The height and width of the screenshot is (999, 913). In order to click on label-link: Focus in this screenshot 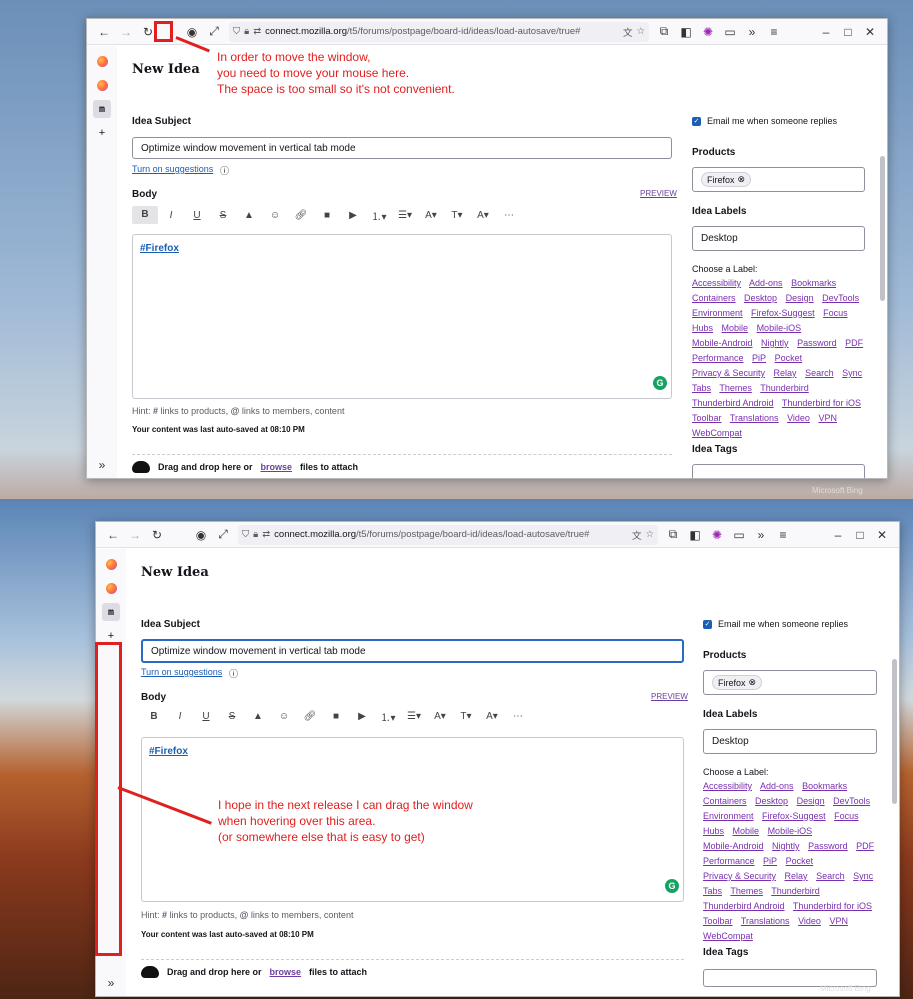, I will do `click(846, 816)`.